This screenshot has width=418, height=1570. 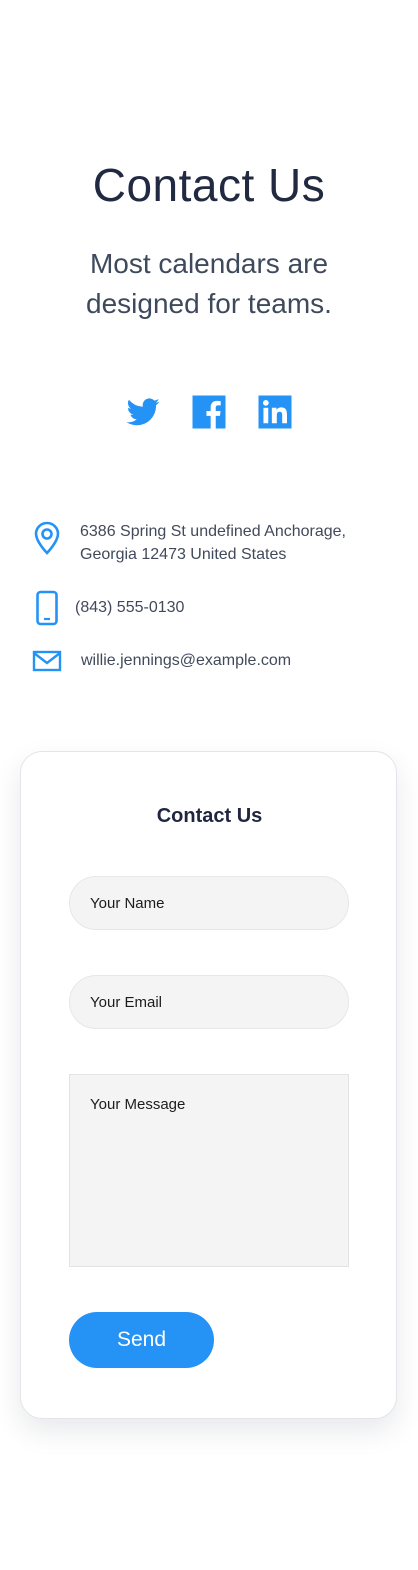 What do you see at coordinates (275, 412) in the screenshot?
I see `linkedin-icon` at bounding box center [275, 412].